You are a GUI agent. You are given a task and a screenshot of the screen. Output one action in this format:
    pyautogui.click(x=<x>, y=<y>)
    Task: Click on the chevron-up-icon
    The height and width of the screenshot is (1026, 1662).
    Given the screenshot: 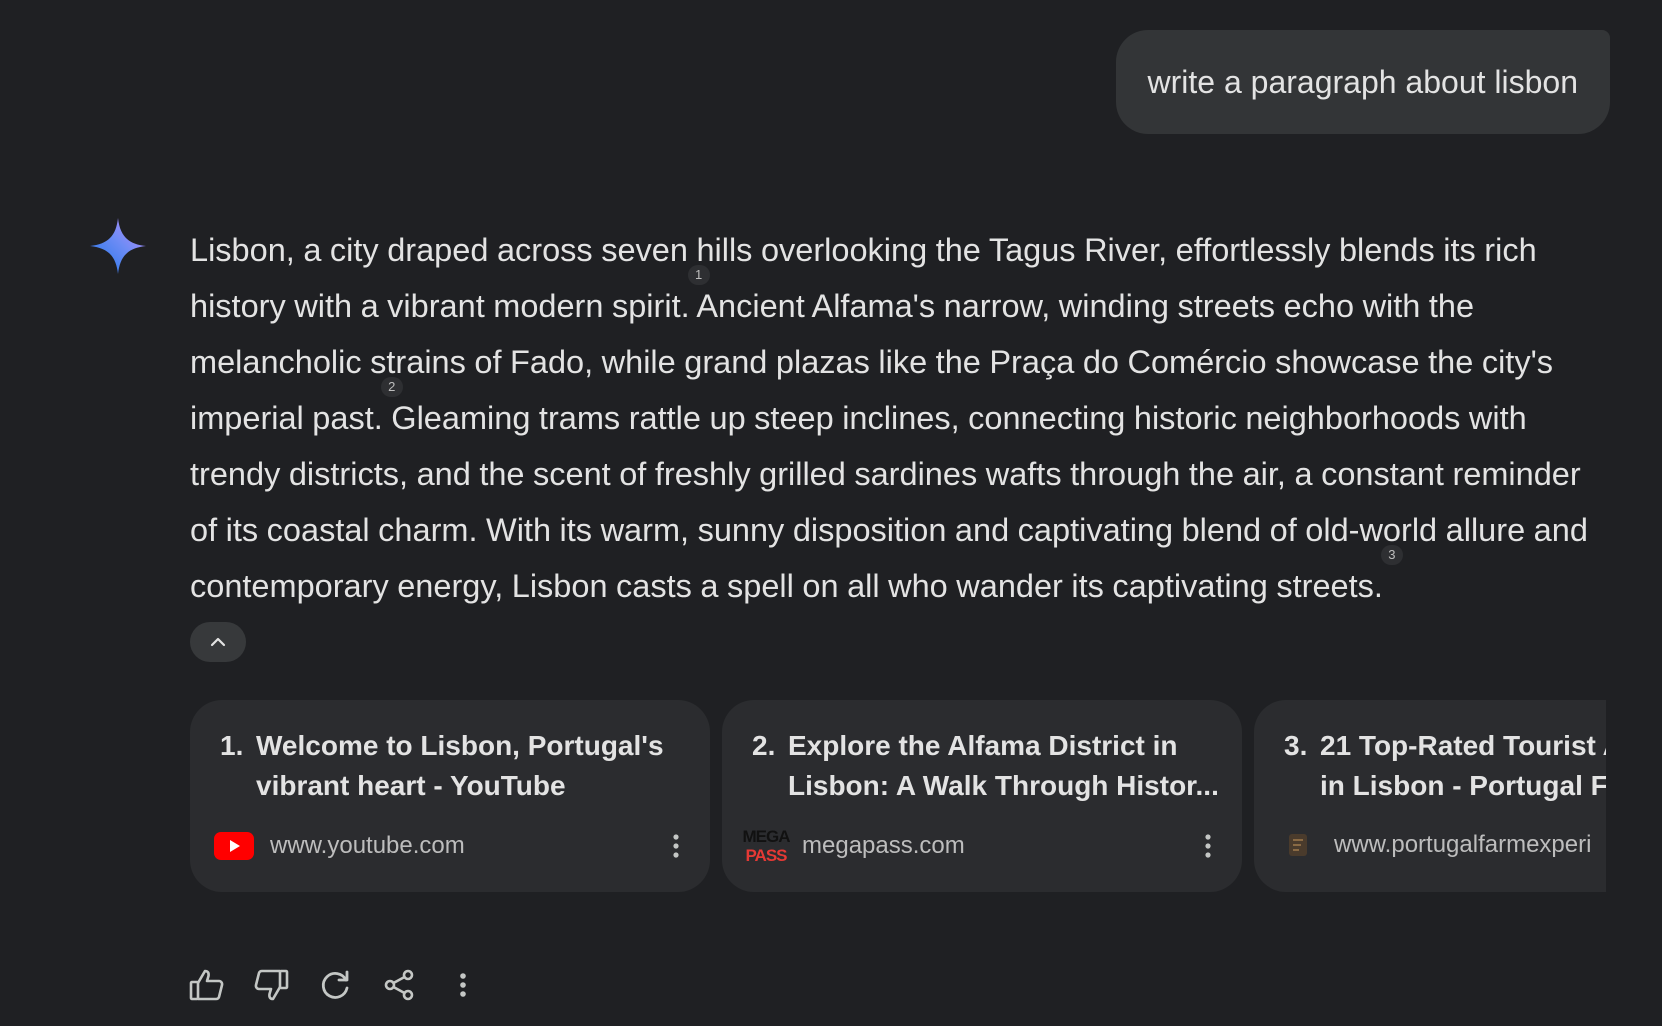 What is the action you would take?
    pyautogui.click(x=218, y=642)
    